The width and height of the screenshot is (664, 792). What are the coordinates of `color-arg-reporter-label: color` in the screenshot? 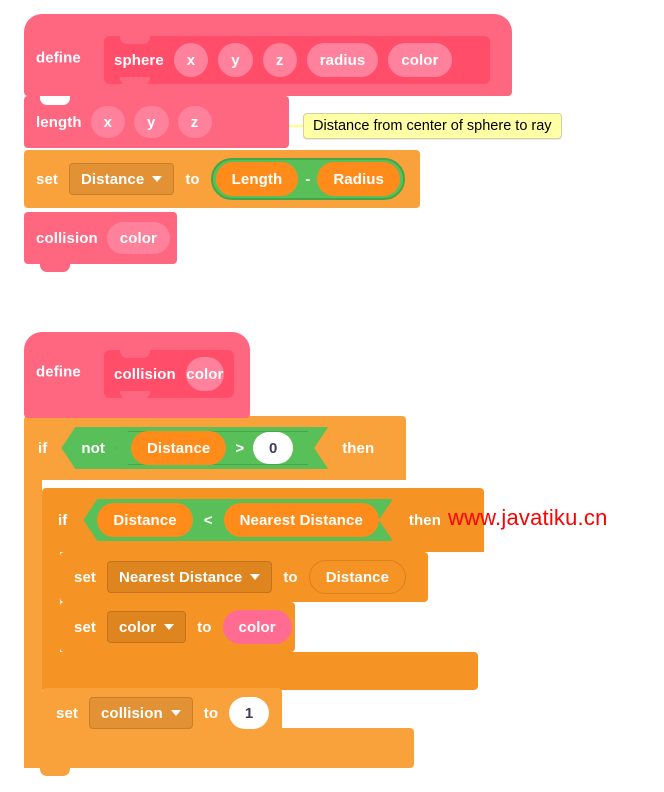 It's located at (257, 627).